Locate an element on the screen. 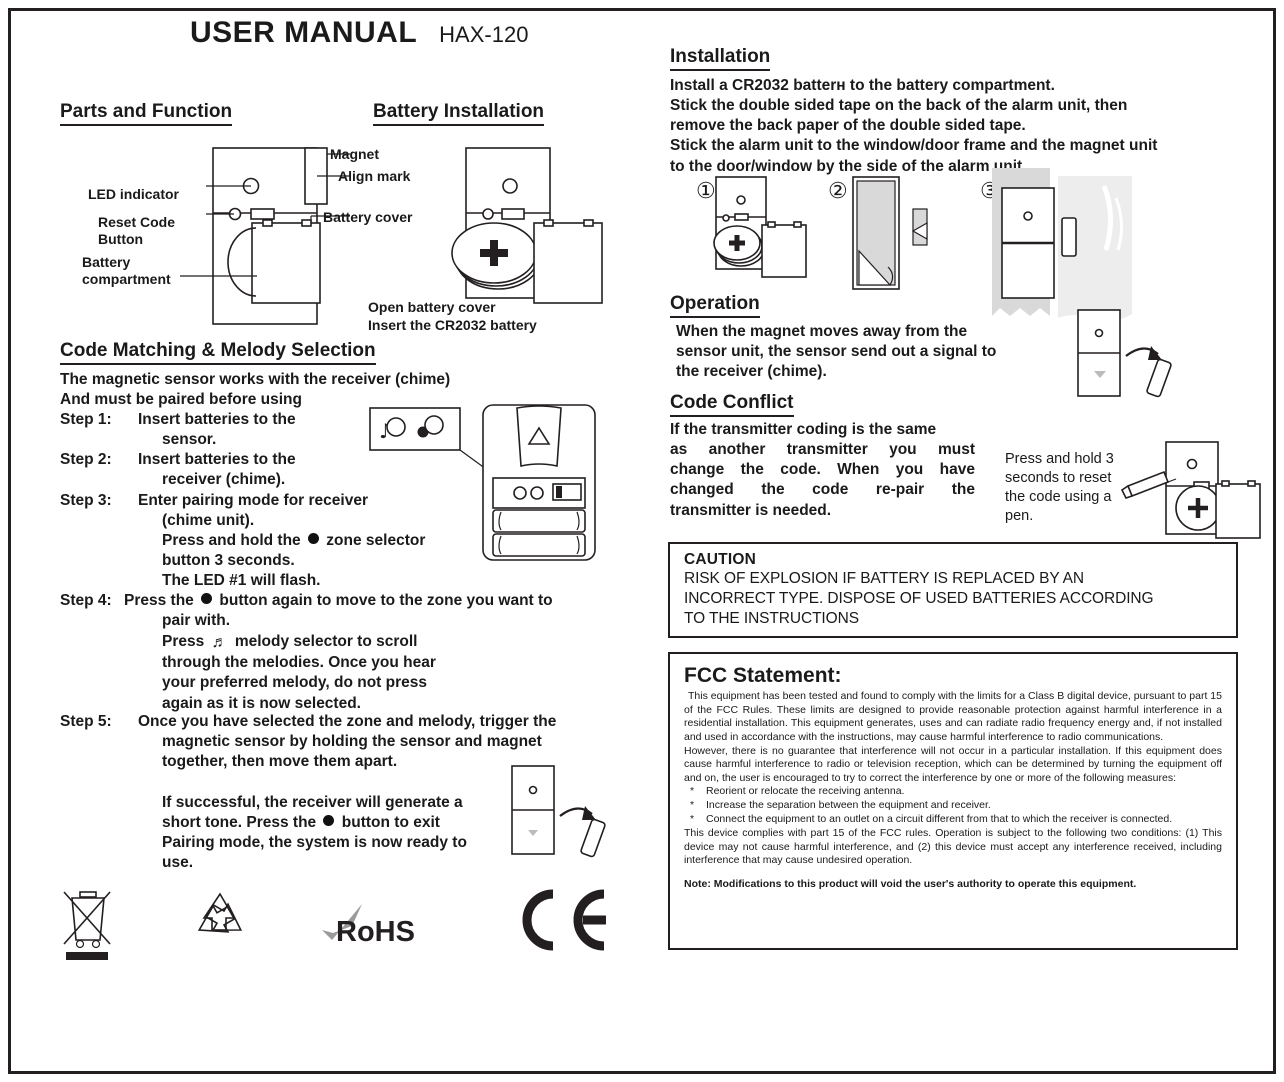 Image resolution: width=1284 pixels, height=1082 pixels. step-line: pair with. is located at coordinates (196, 621).